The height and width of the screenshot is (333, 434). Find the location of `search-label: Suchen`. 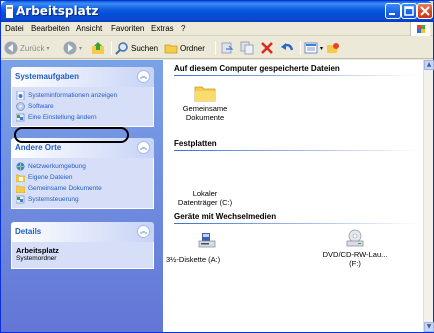

search-label: Suchen is located at coordinates (145, 48).